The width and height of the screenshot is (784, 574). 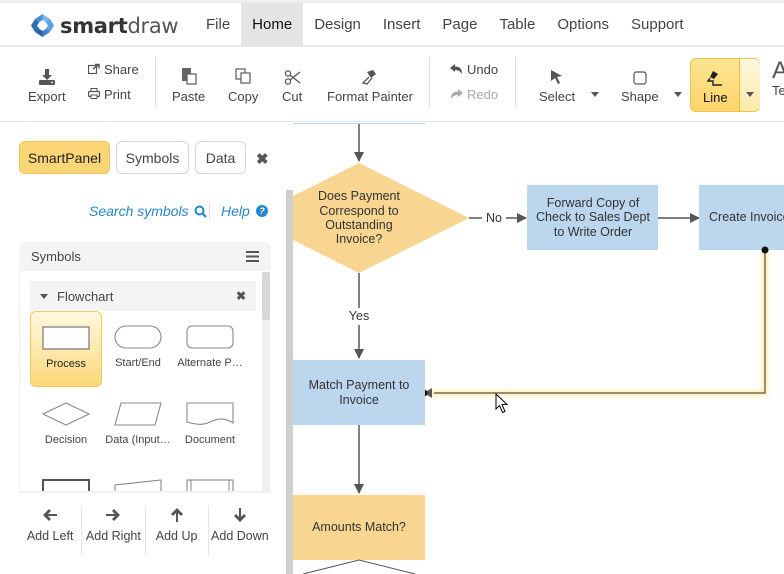 I want to click on flowchart-library-header: Flowchart ✖, so click(x=143, y=296).